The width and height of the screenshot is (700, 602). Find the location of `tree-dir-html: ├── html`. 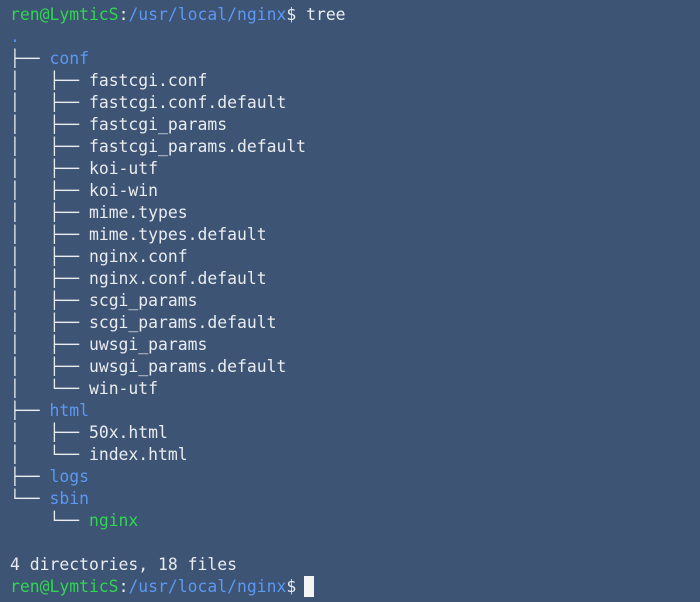

tree-dir-html: ├── html is located at coordinates (355, 411).